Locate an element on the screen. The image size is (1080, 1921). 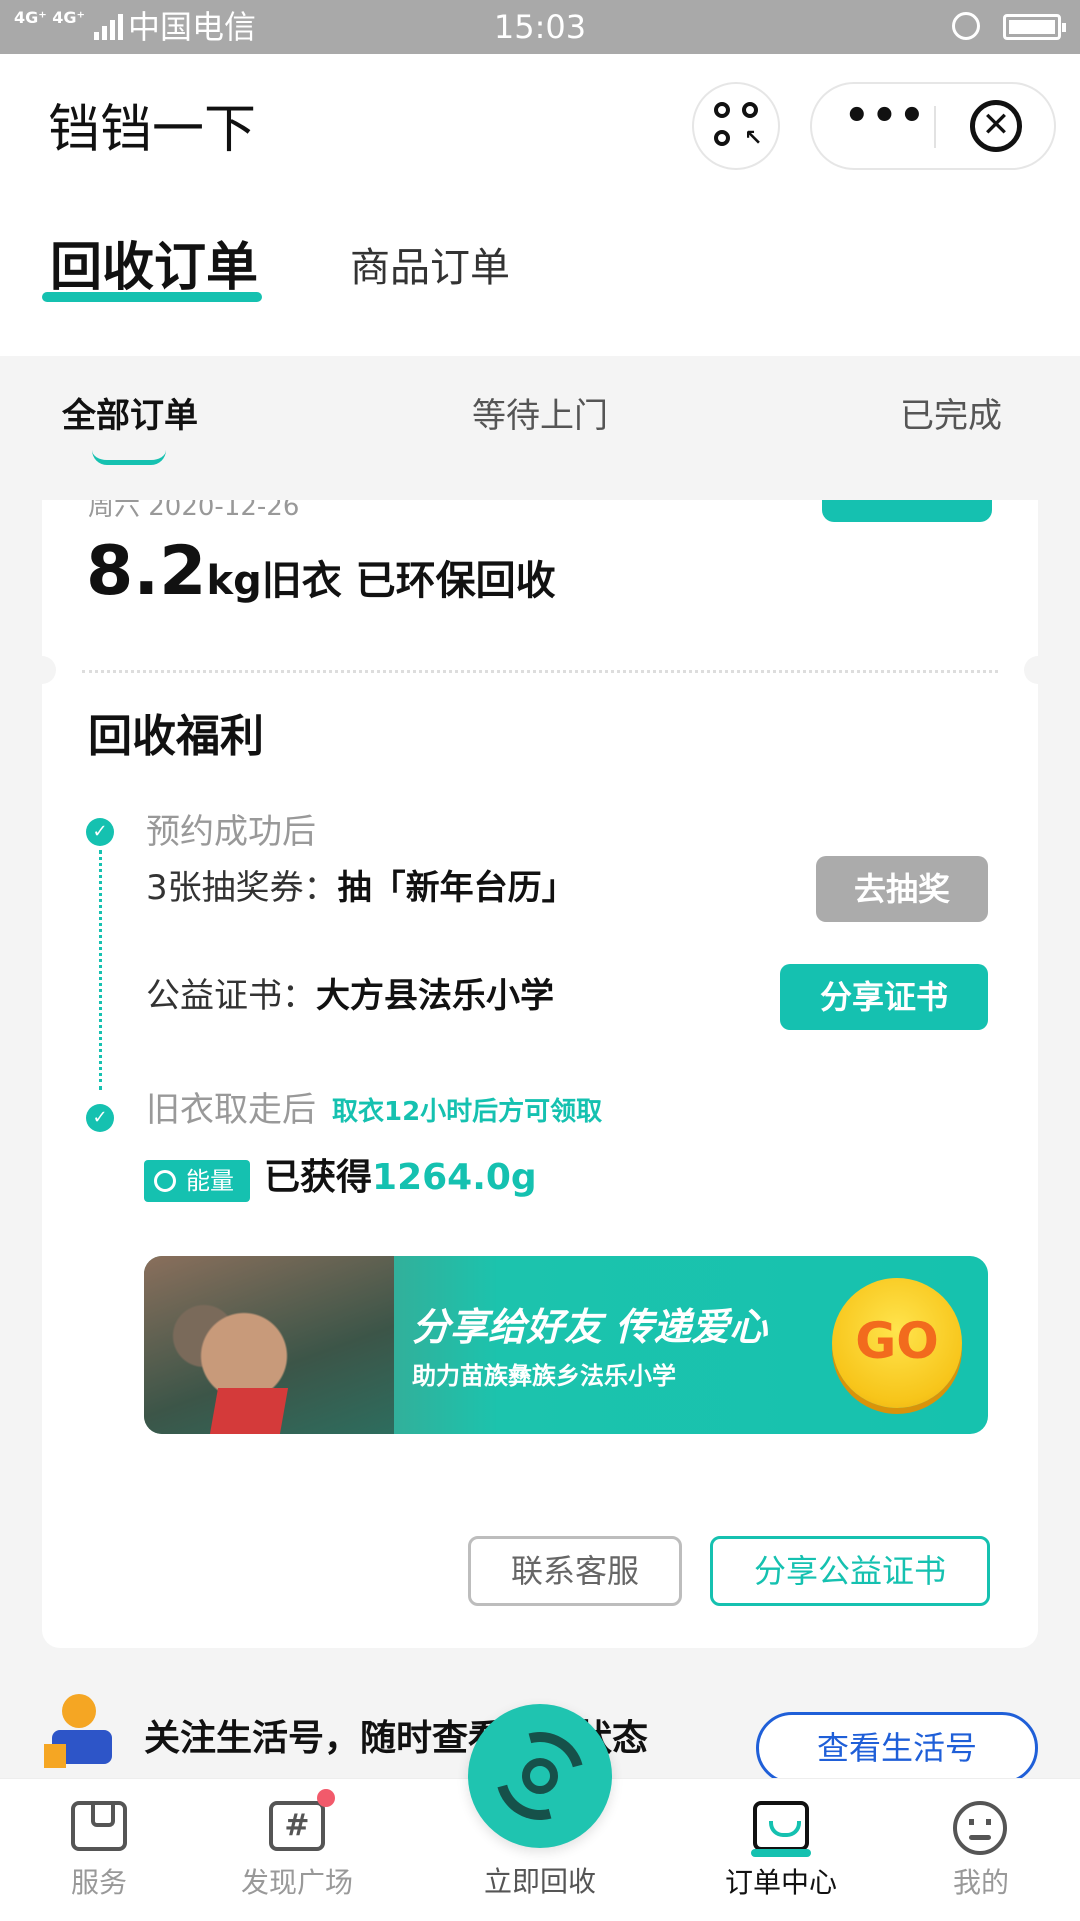
book-icon is located at coordinates (99, 1826).